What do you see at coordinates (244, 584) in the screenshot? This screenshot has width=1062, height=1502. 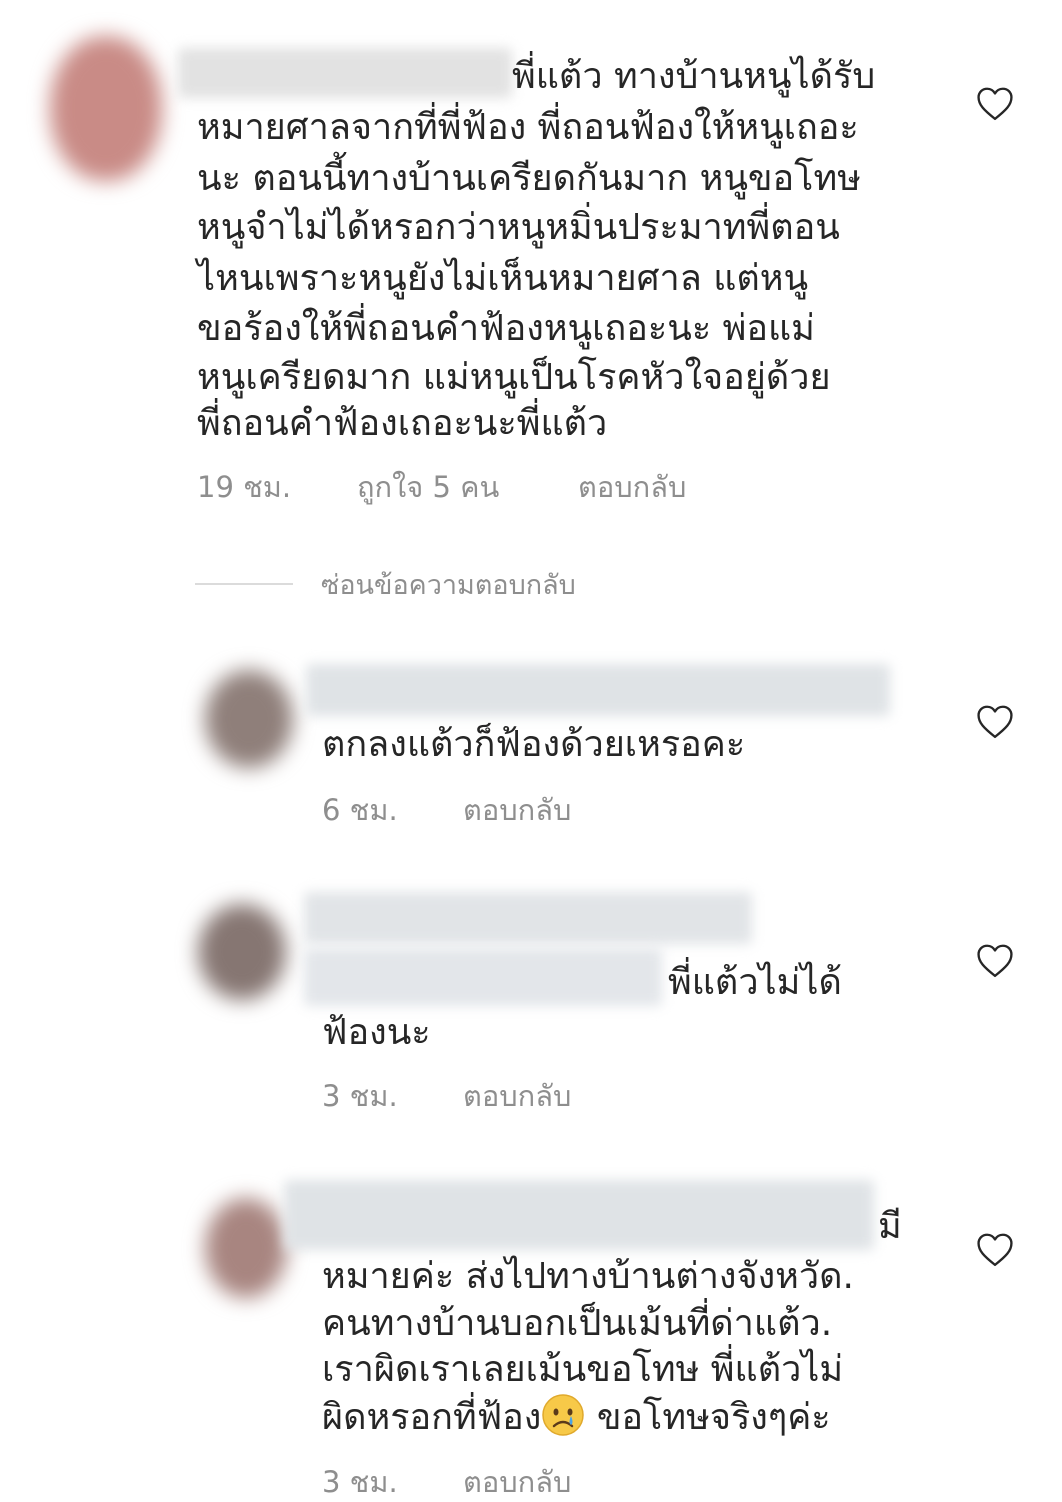 I see `divider` at bounding box center [244, 584].